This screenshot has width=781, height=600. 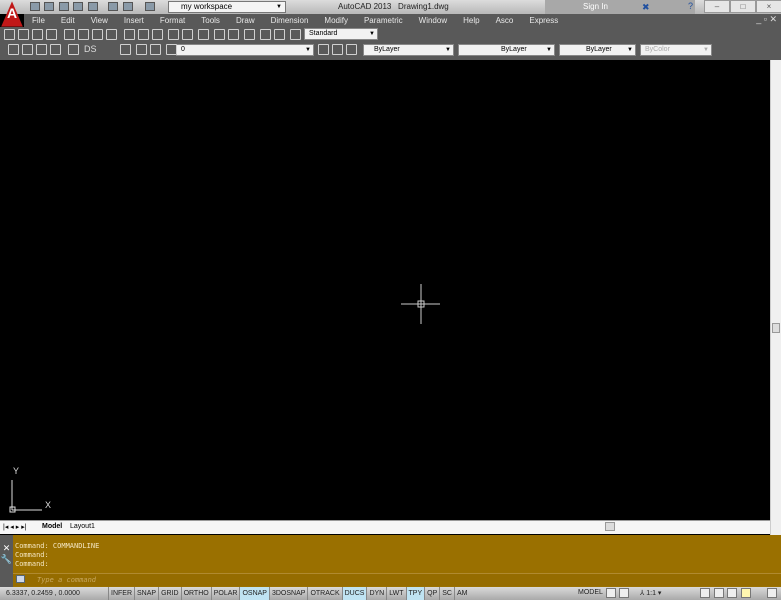 I want to click on horizontal-scroll-thumb, so click(x=610, y=526).